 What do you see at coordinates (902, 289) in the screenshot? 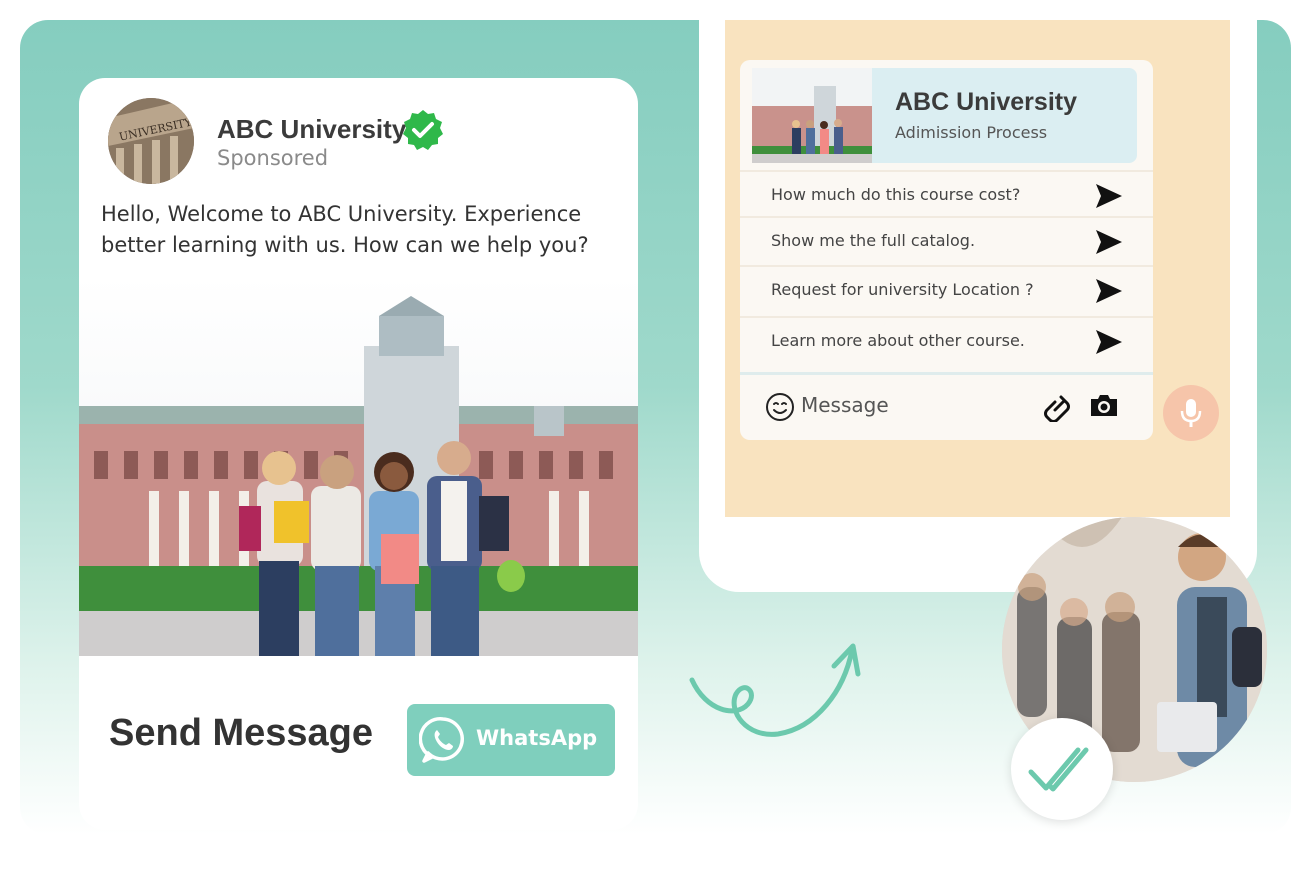
I see `quick-reply-label: Request for university Location ?` at bounding box center [902, 289].